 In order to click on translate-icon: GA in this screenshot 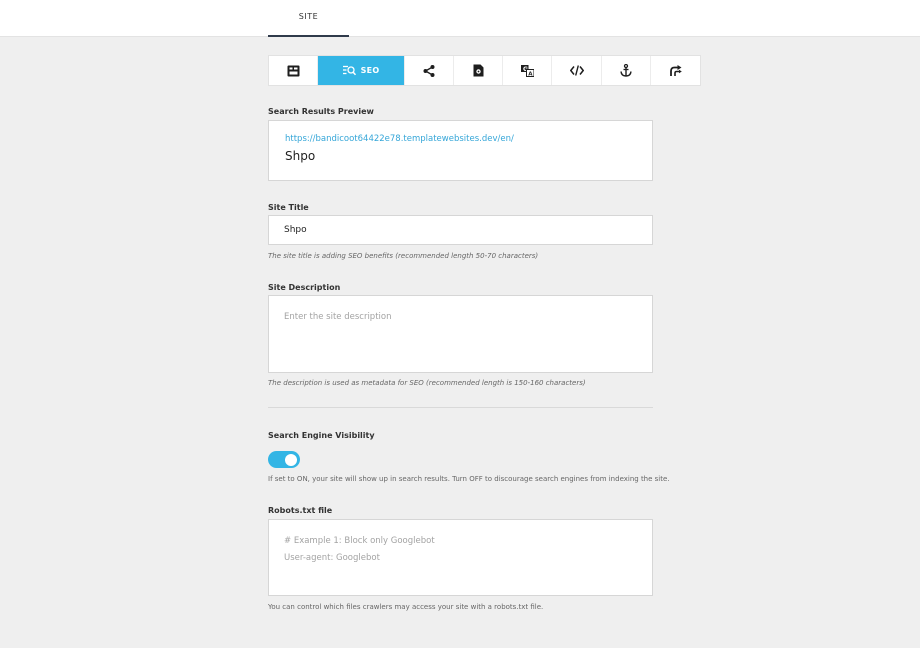, I will do `click(527, 70)`.